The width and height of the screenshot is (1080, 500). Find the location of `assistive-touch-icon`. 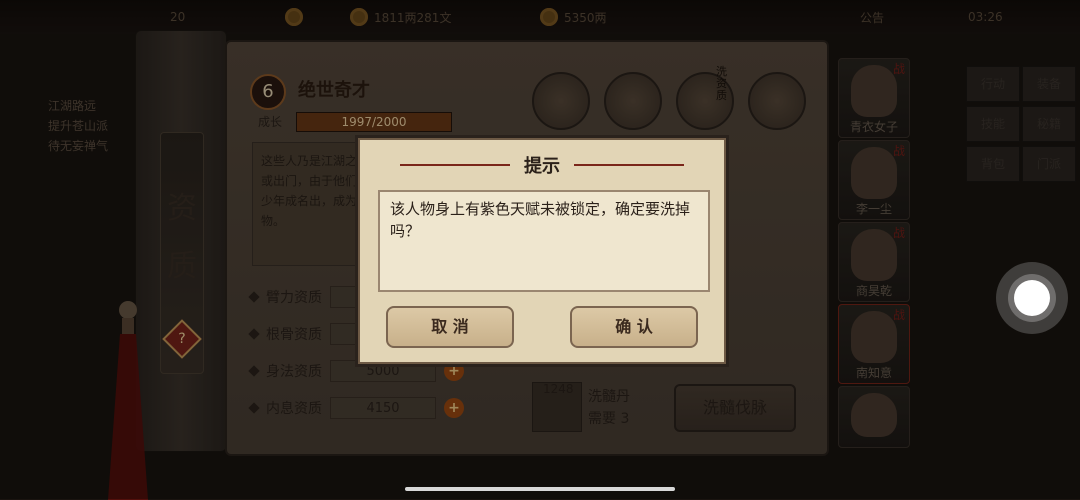

assistive-touch-icon is located at coordinates (1032, 298).